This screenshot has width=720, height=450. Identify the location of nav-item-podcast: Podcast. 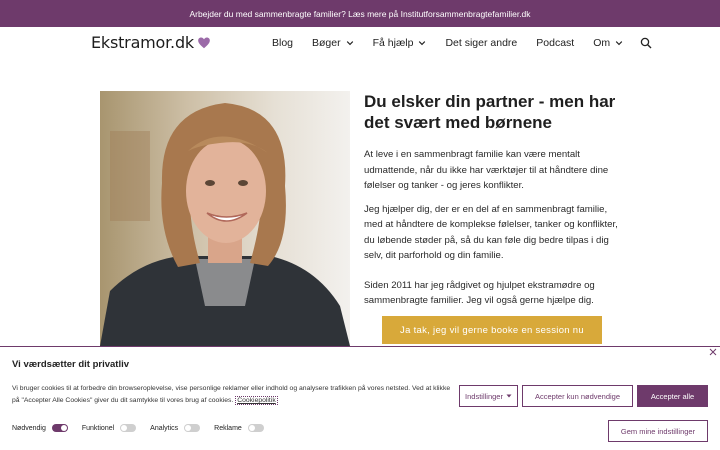
(555, 43).